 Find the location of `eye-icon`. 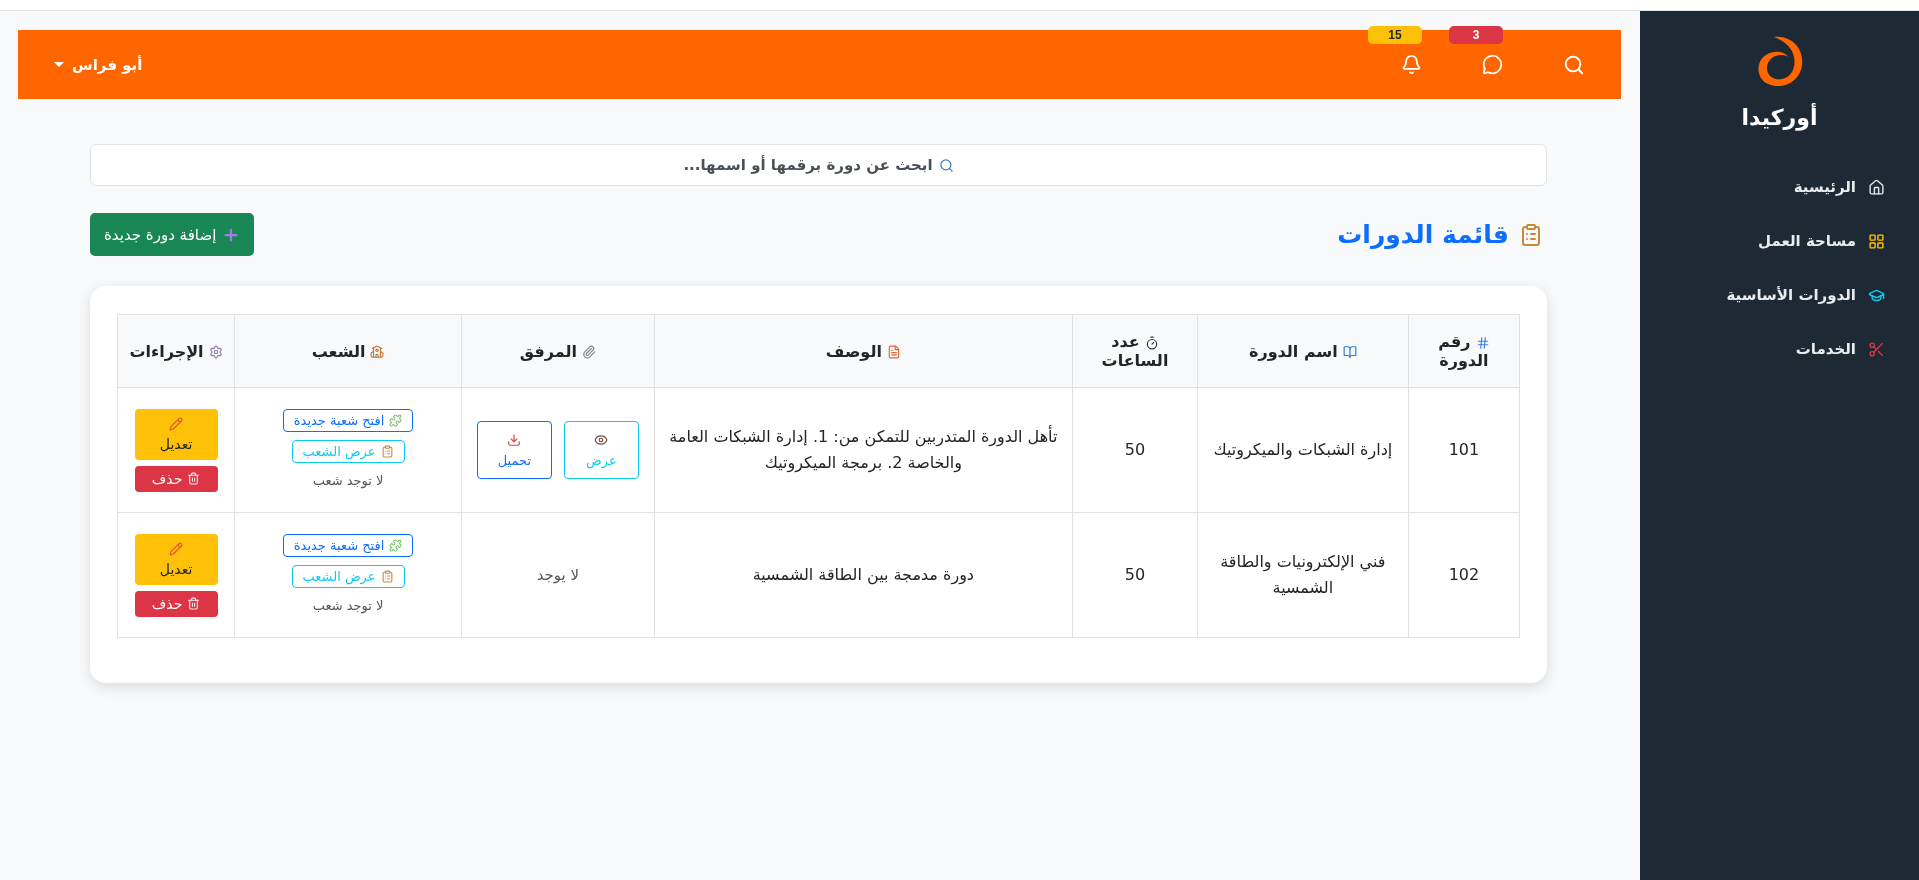

eye-icon is located at coordinates (601, 439).